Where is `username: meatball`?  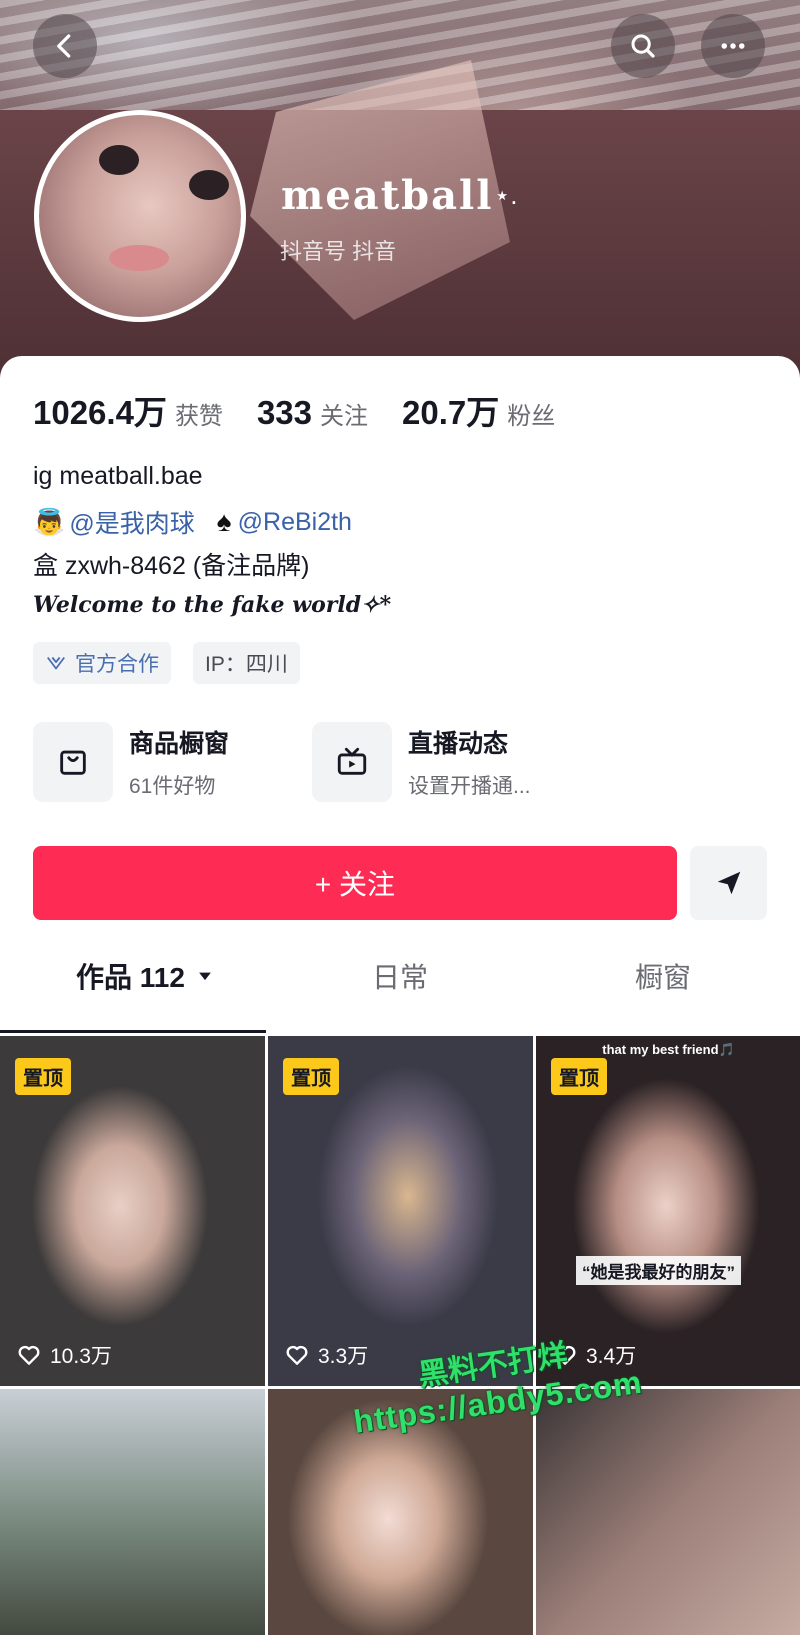 username: meatball is located at coordinates (387, 195).